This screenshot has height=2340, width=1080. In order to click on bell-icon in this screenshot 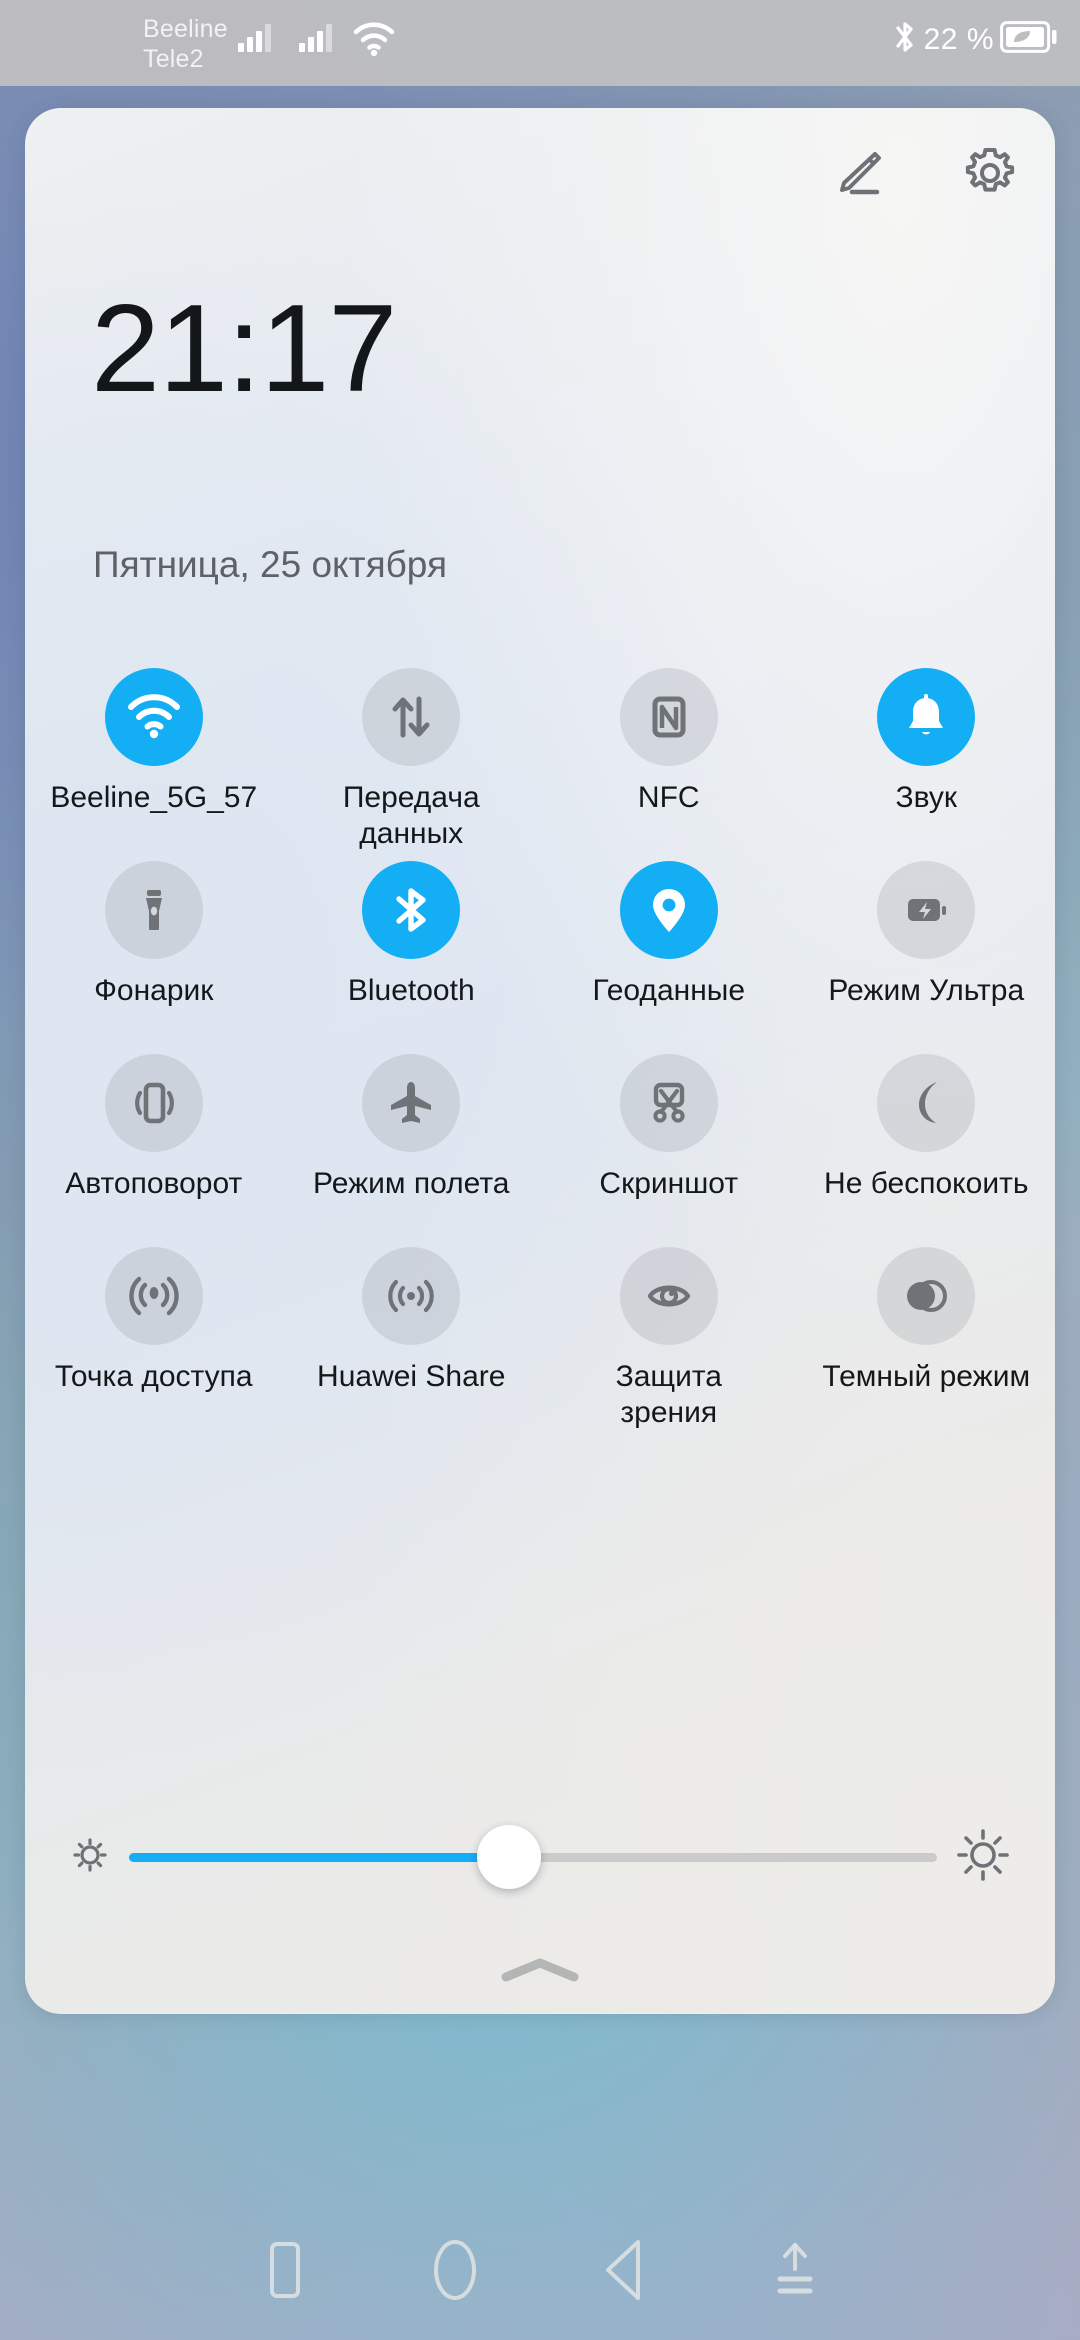, I will do `click(926, 717)`.